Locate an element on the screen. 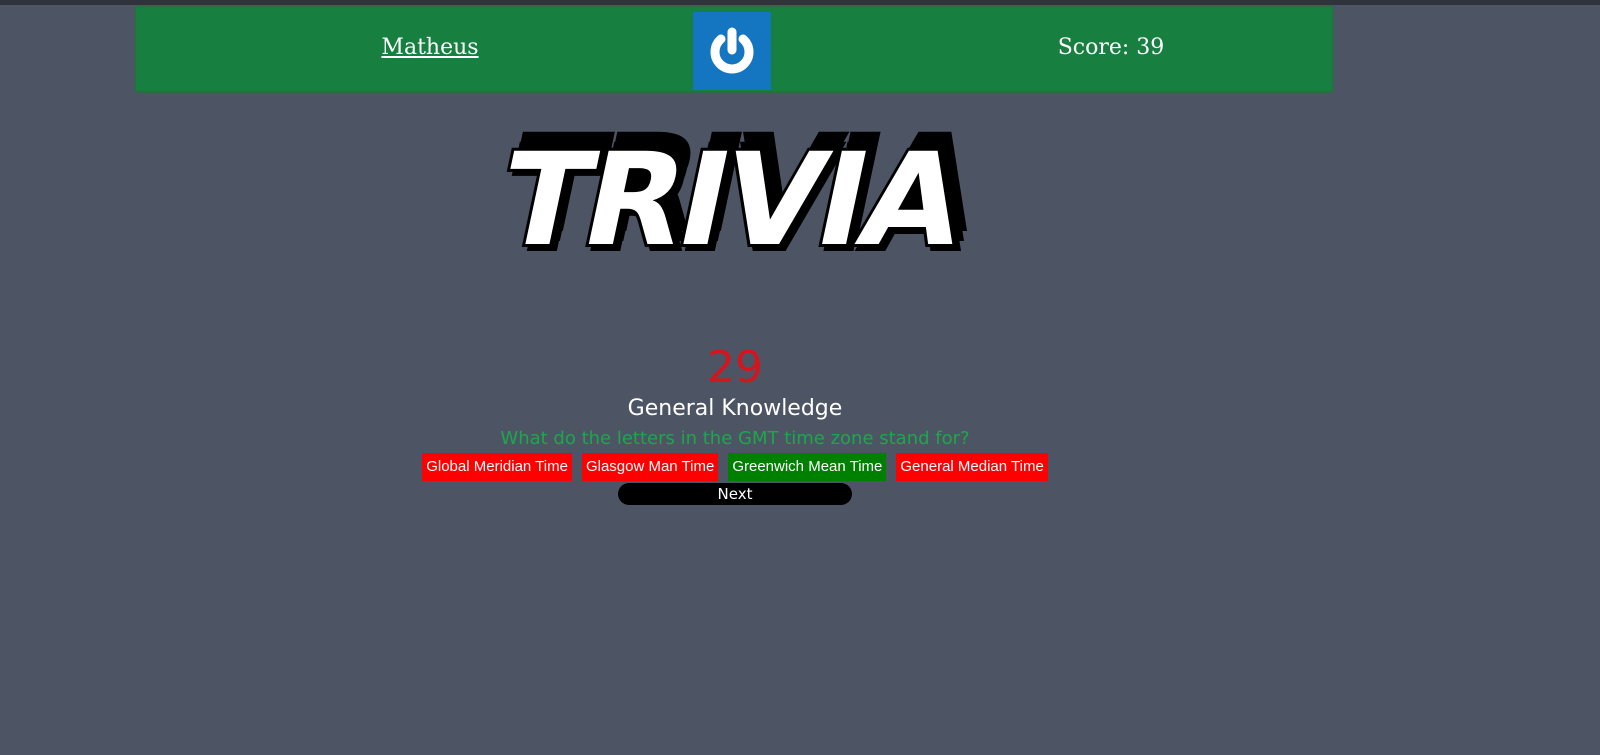  header-bar: Matheus Score: 39 is located at coordinates (734, 49).